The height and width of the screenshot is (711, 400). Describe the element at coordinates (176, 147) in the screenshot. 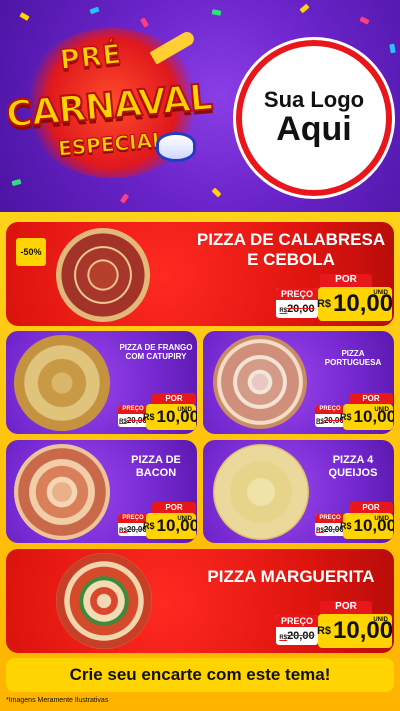

I see `drum-icon` at that location.